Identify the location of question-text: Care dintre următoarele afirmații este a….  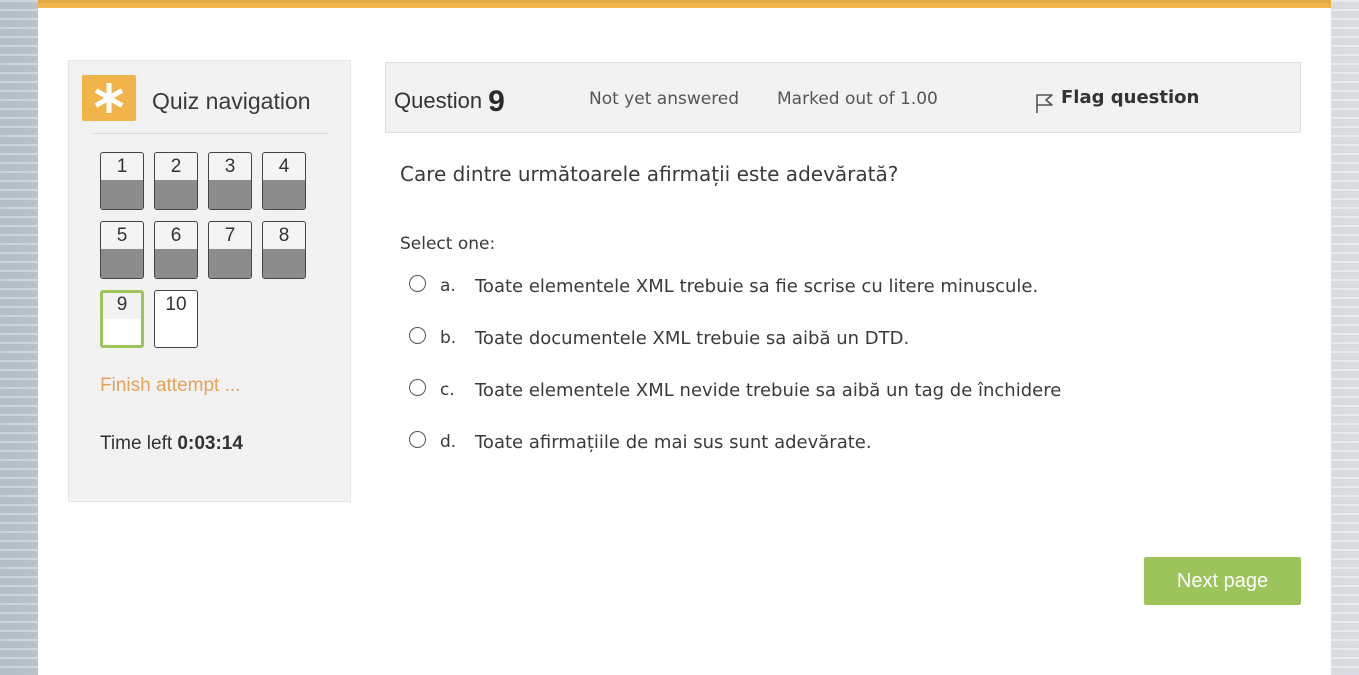
(649, 174).